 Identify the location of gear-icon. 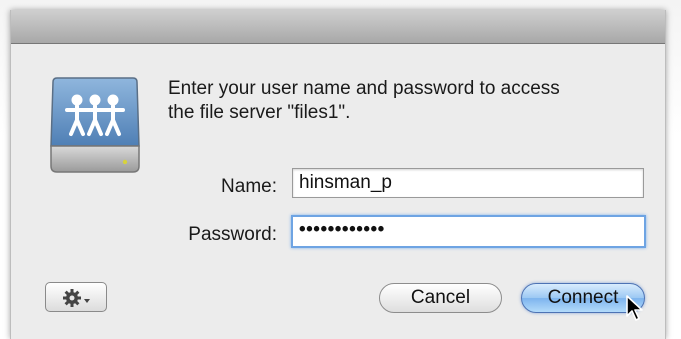
(76, 298).